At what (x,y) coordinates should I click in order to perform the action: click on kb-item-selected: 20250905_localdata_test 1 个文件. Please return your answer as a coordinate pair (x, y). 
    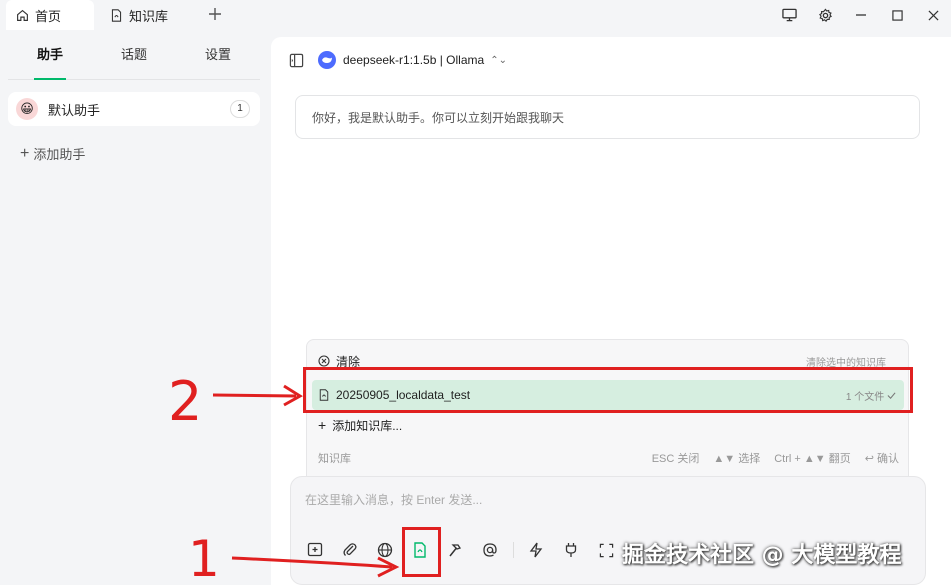
    Looking at the image, I should click on (608, 395).